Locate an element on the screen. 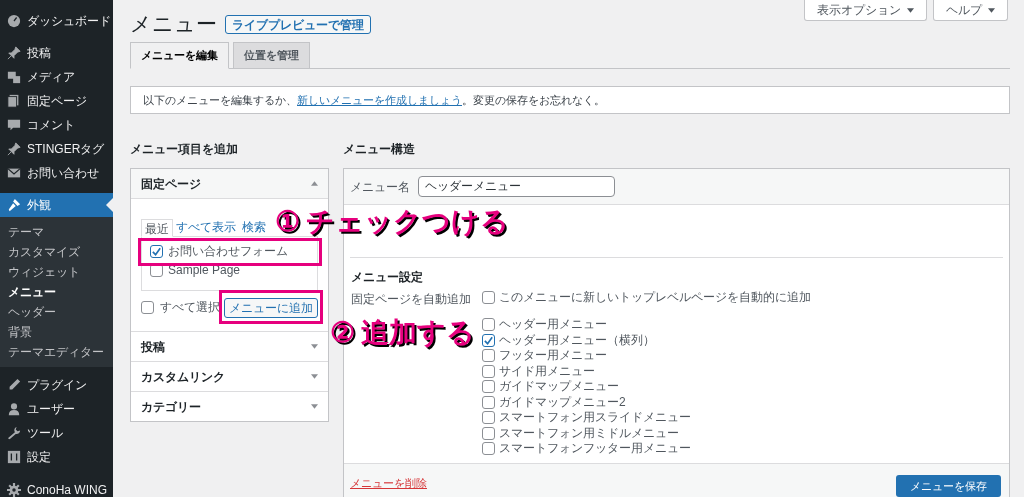 The width and height of the screenshot is (1024, 497). pages-icon is located at coordinates (14, 101).